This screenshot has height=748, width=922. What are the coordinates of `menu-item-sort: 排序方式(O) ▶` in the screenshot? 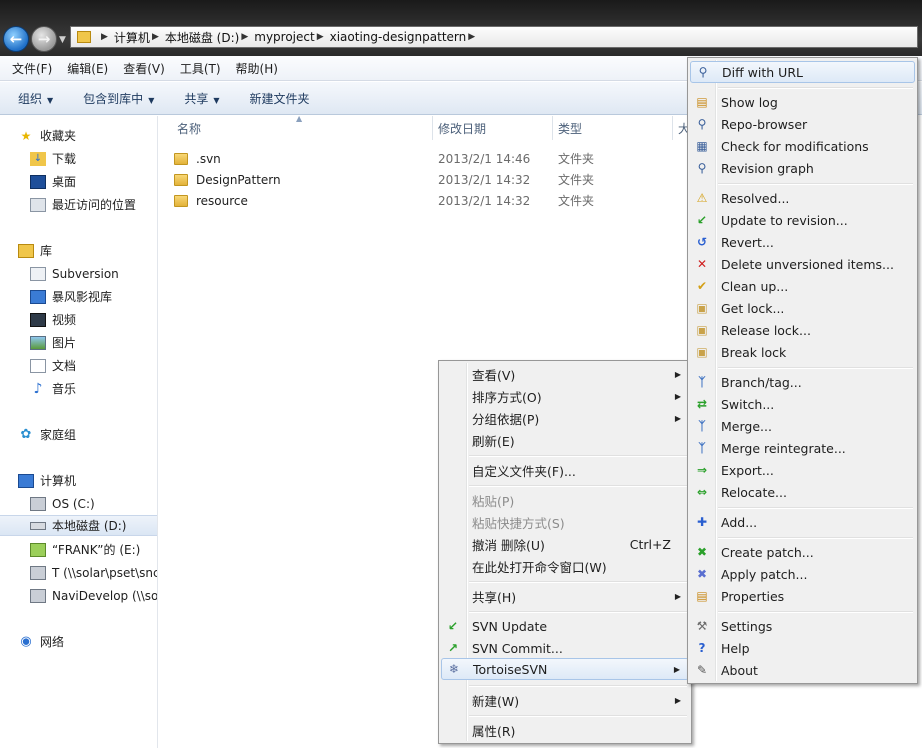 It's located at (565, 396).